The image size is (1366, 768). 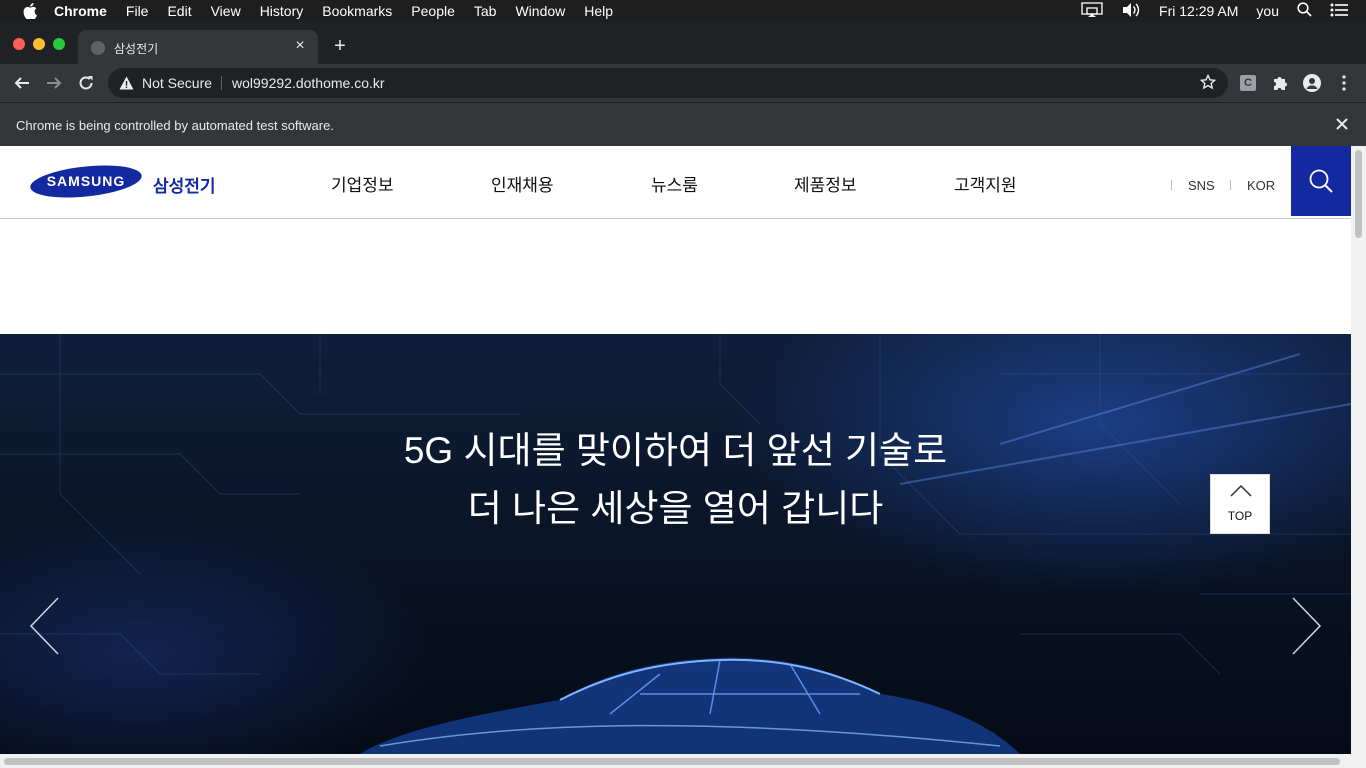 What do you see at coordinates (98, 48) in the screenshot?
I see `globe-icon` at bounding box center [98, 48].